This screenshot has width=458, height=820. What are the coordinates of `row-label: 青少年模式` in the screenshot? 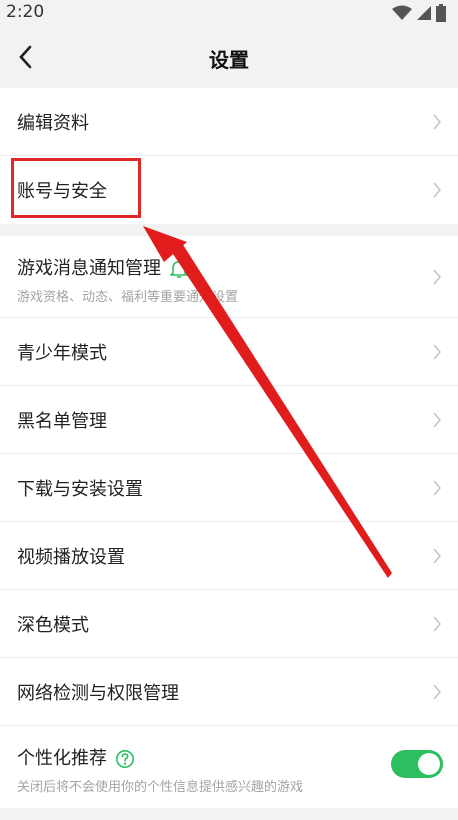 It's located at (62, 353).